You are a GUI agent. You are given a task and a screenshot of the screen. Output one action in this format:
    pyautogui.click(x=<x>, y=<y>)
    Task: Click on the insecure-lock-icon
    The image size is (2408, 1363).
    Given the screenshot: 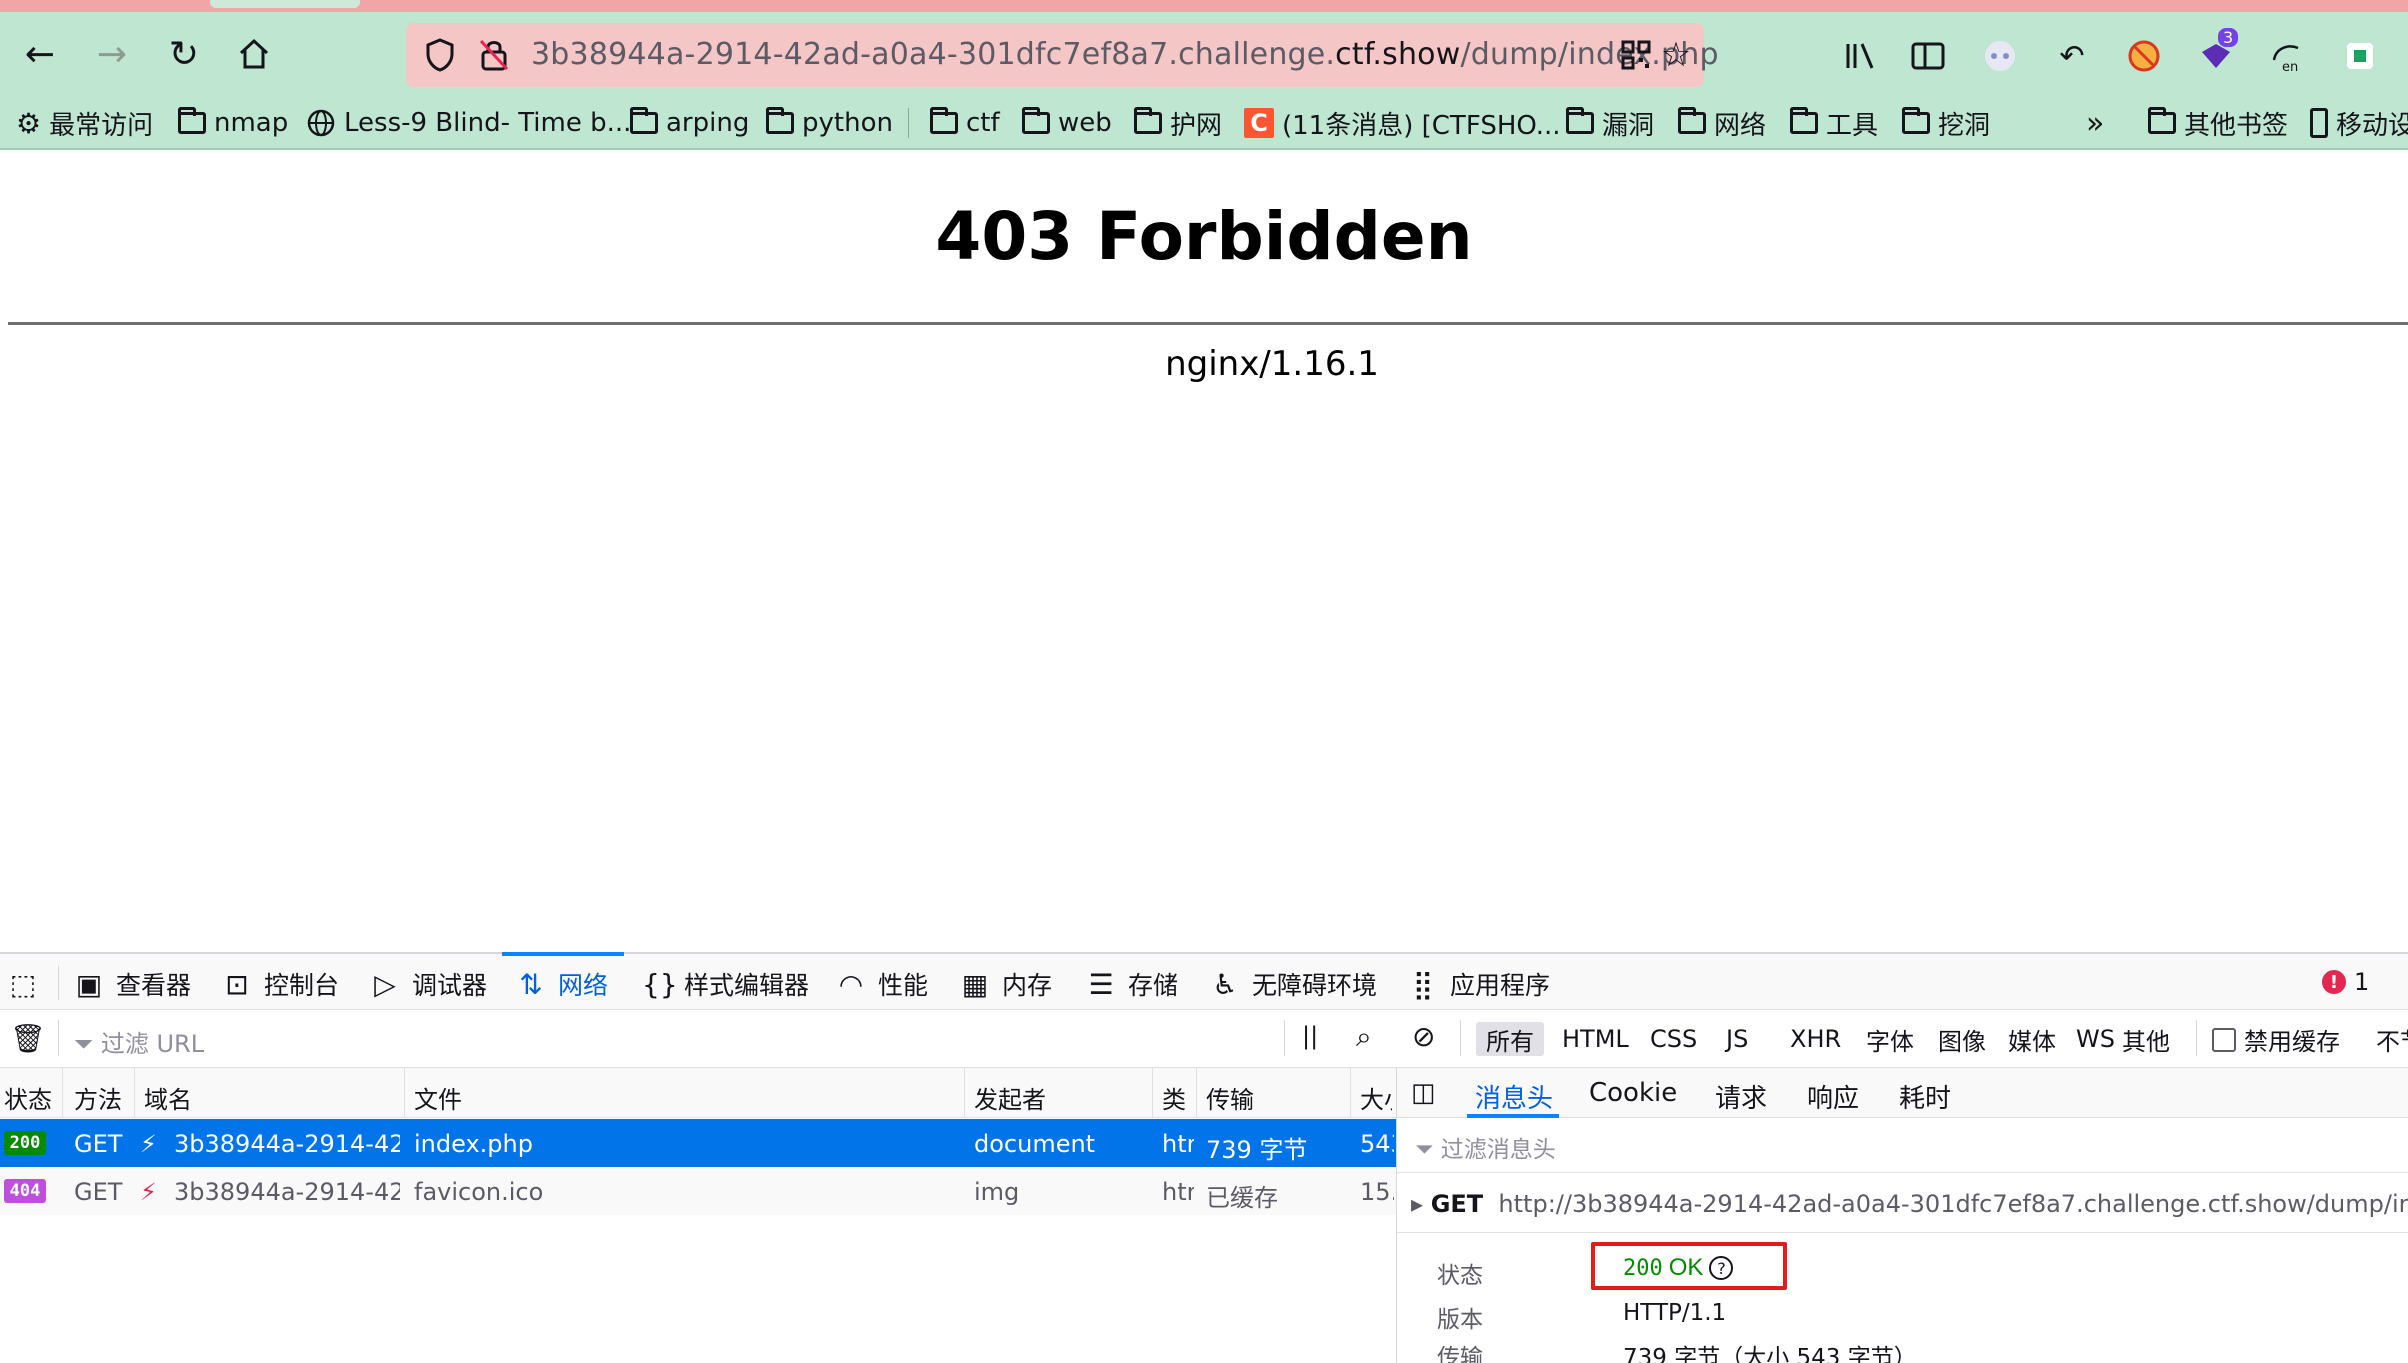 What is the action you would take?
    pyautogui.click(x=494, y=55)
    